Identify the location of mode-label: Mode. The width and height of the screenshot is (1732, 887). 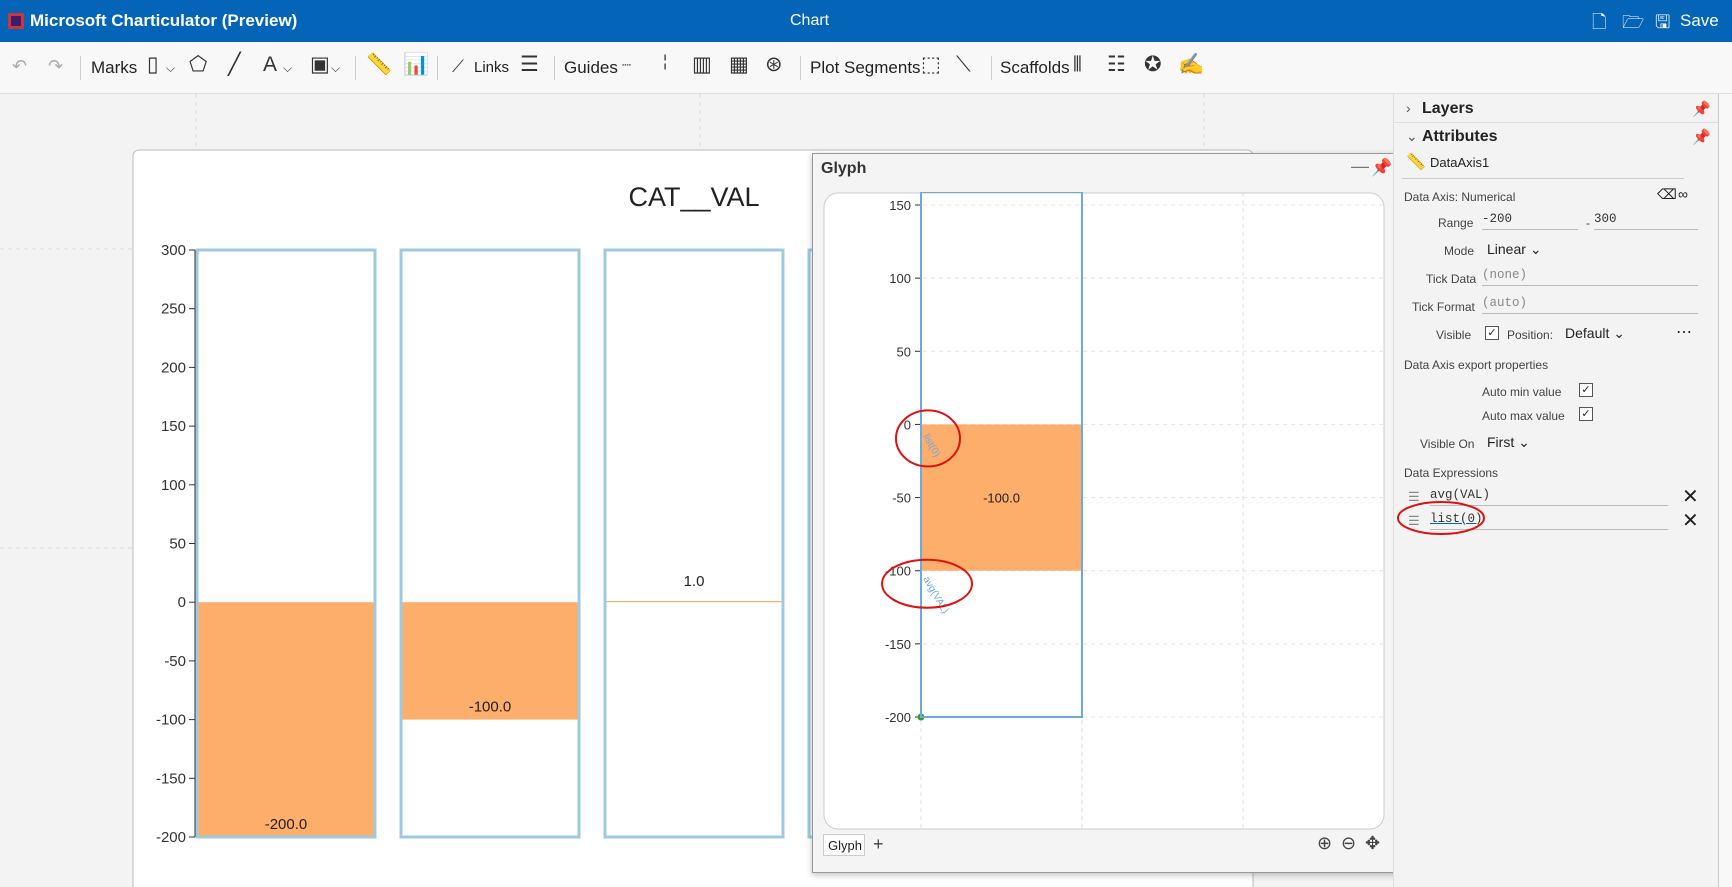
(1459, 251).